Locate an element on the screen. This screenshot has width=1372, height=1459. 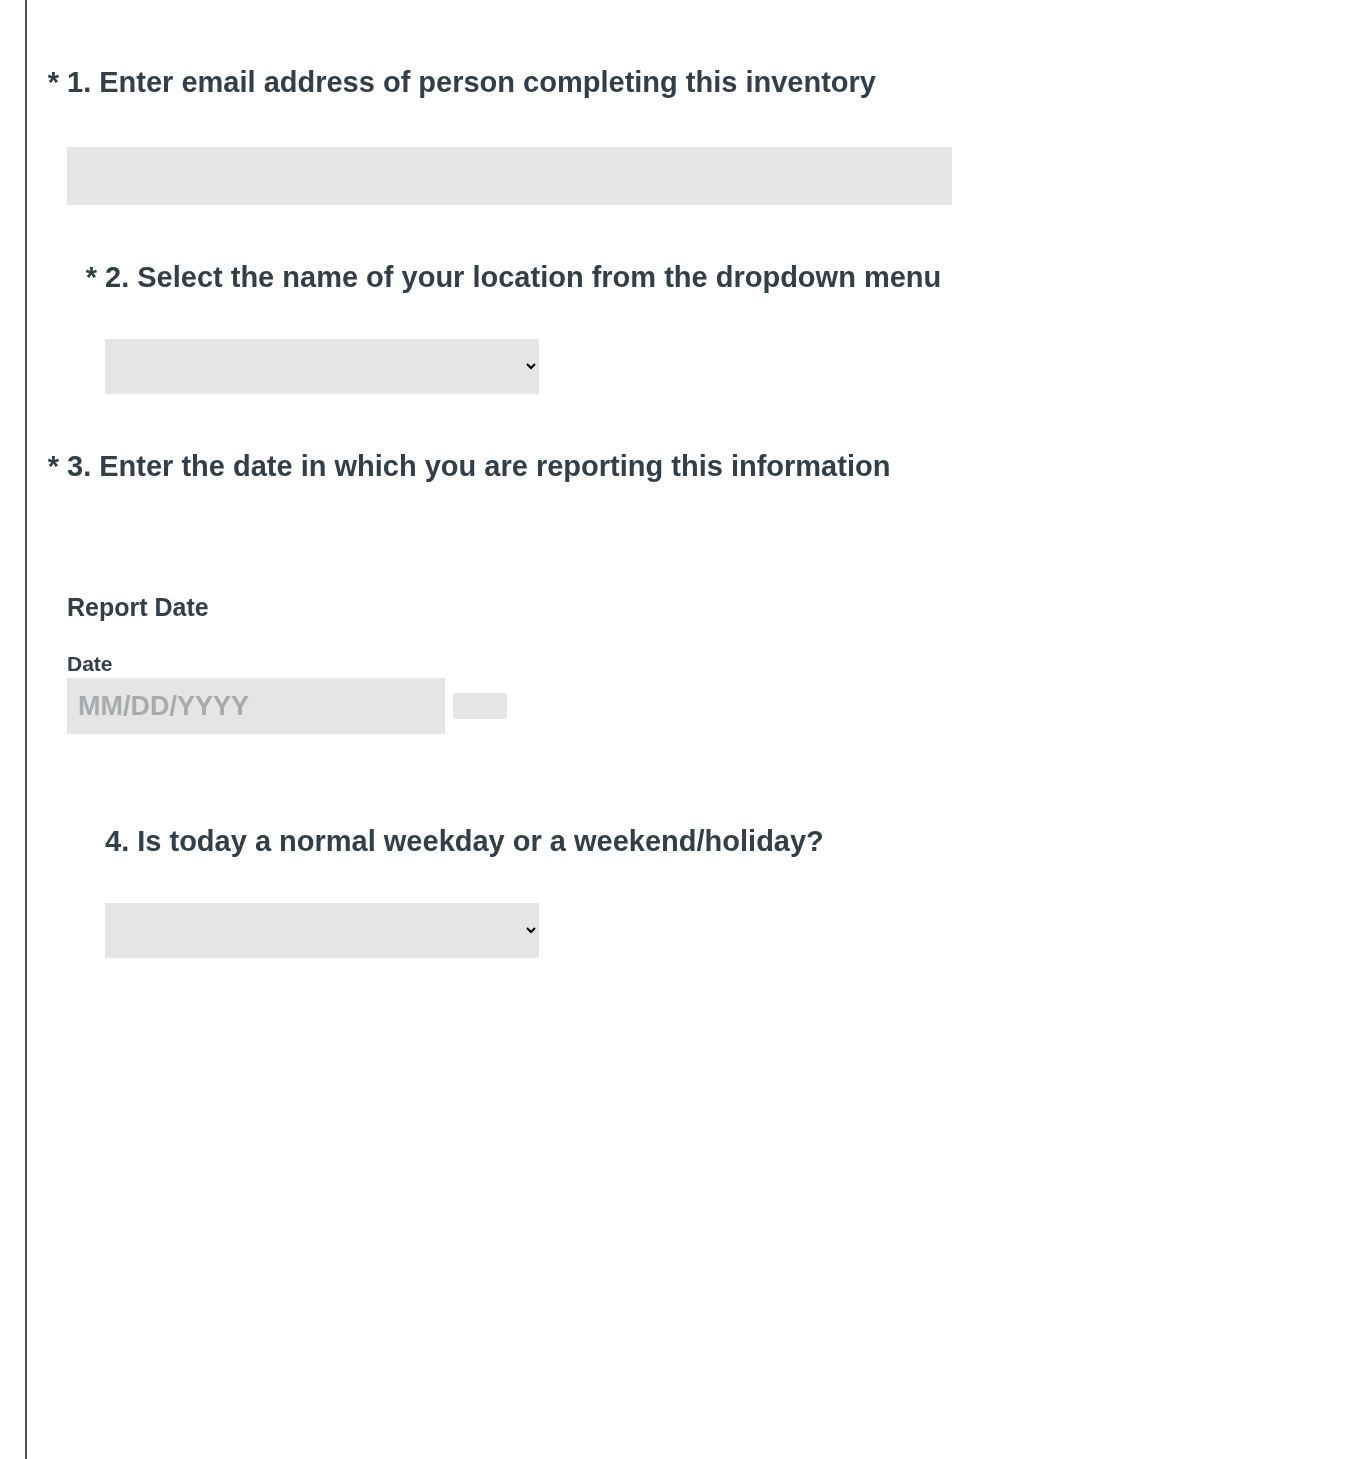
row-label: Report Date is located at coordinates (138, 607).